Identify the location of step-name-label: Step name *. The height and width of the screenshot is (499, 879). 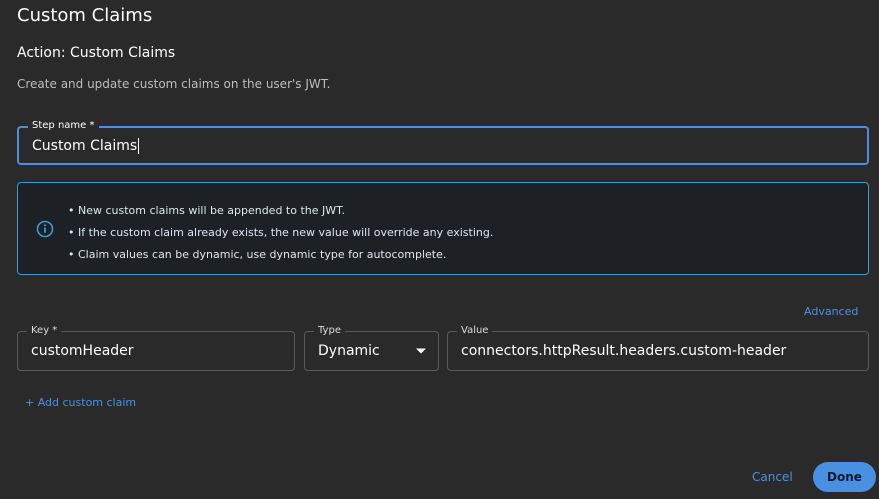
(63, 126).